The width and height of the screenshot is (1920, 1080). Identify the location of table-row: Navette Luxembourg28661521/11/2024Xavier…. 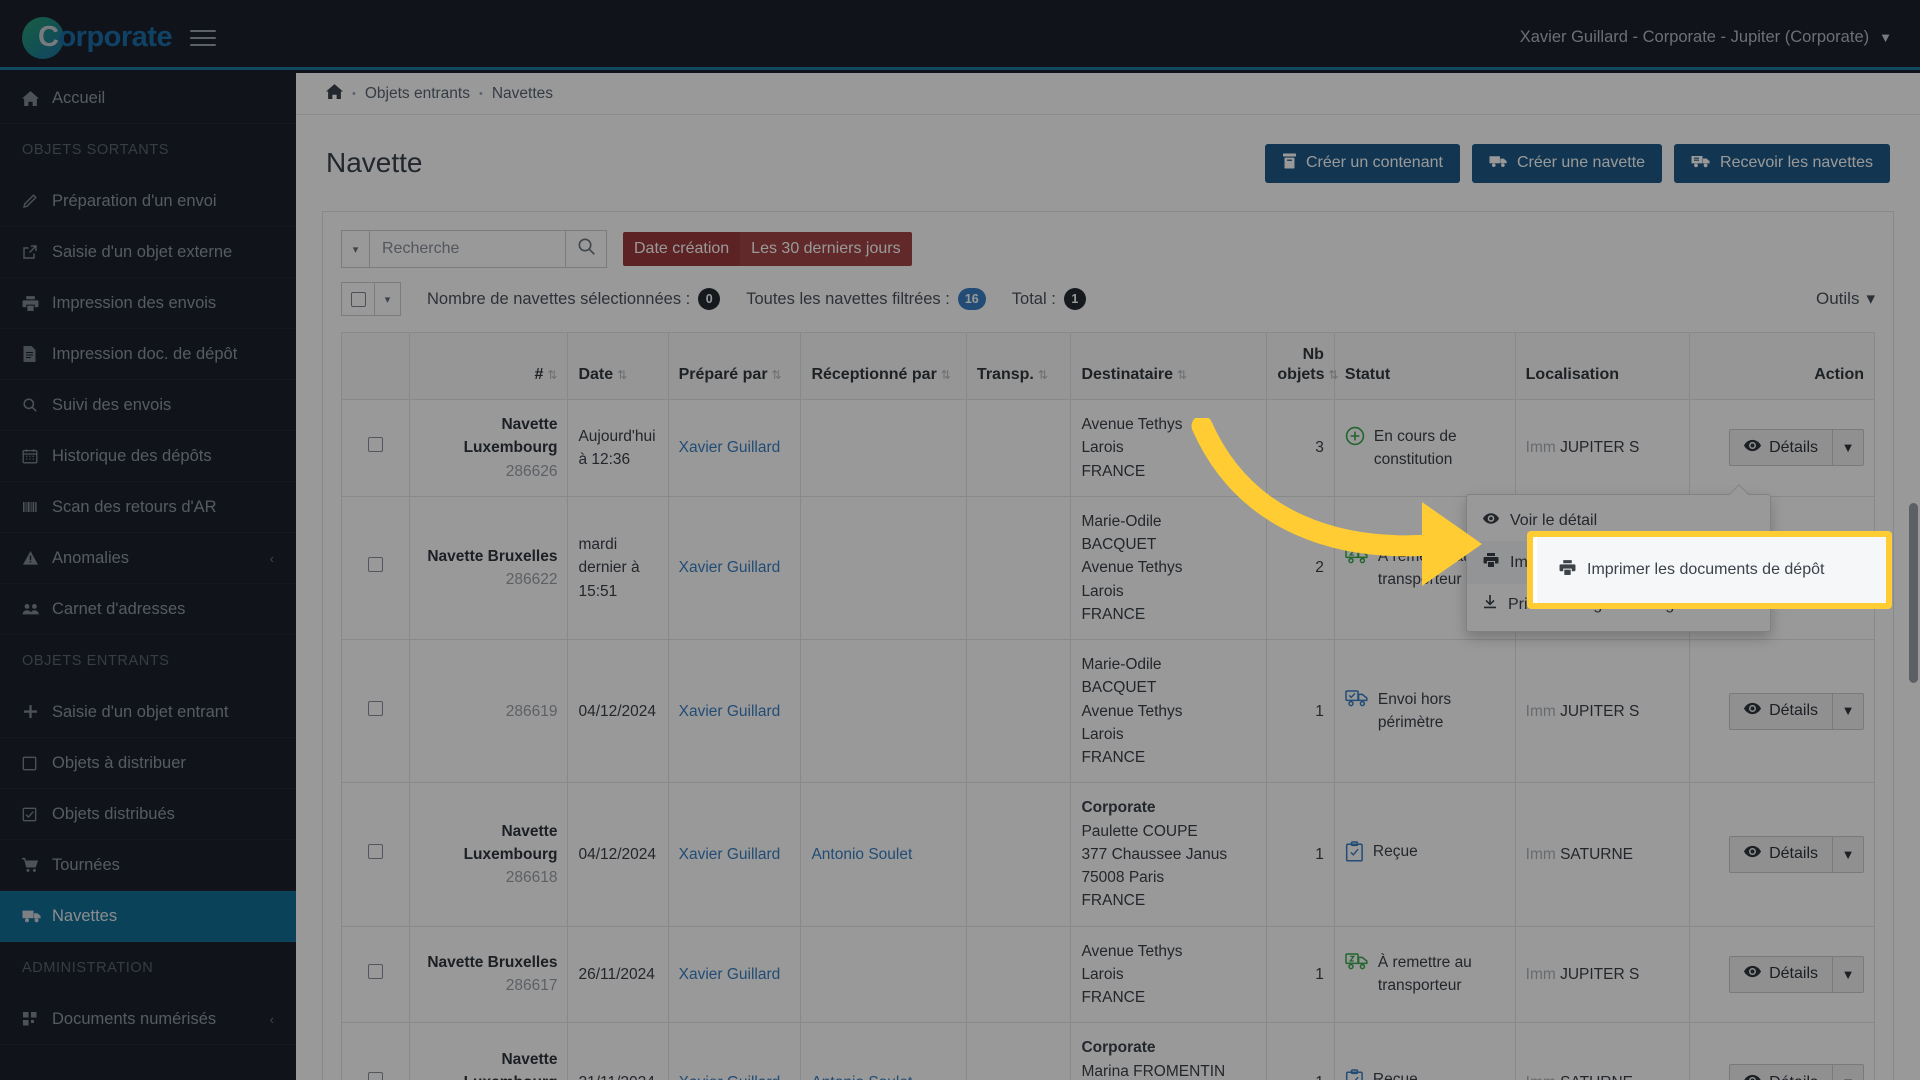
(1108, 1051).